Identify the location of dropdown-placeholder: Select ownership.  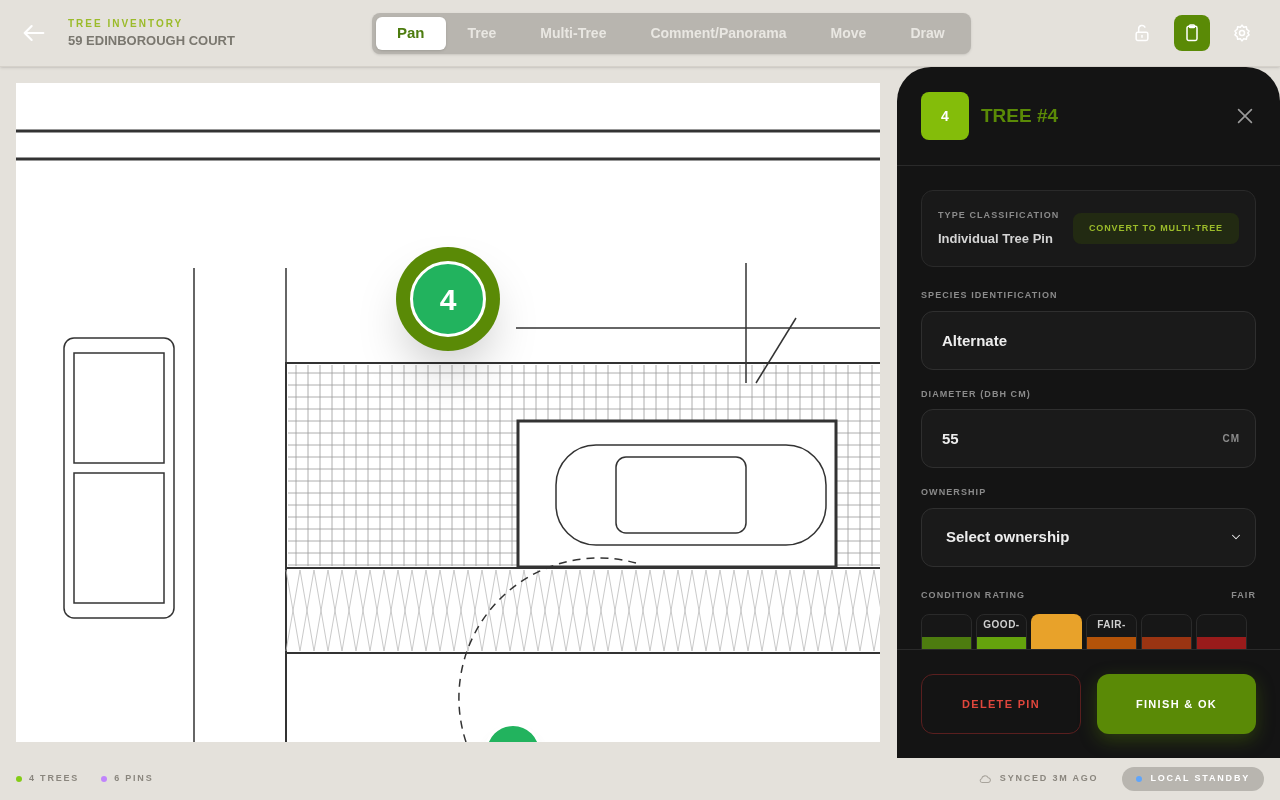
(1008, 536).